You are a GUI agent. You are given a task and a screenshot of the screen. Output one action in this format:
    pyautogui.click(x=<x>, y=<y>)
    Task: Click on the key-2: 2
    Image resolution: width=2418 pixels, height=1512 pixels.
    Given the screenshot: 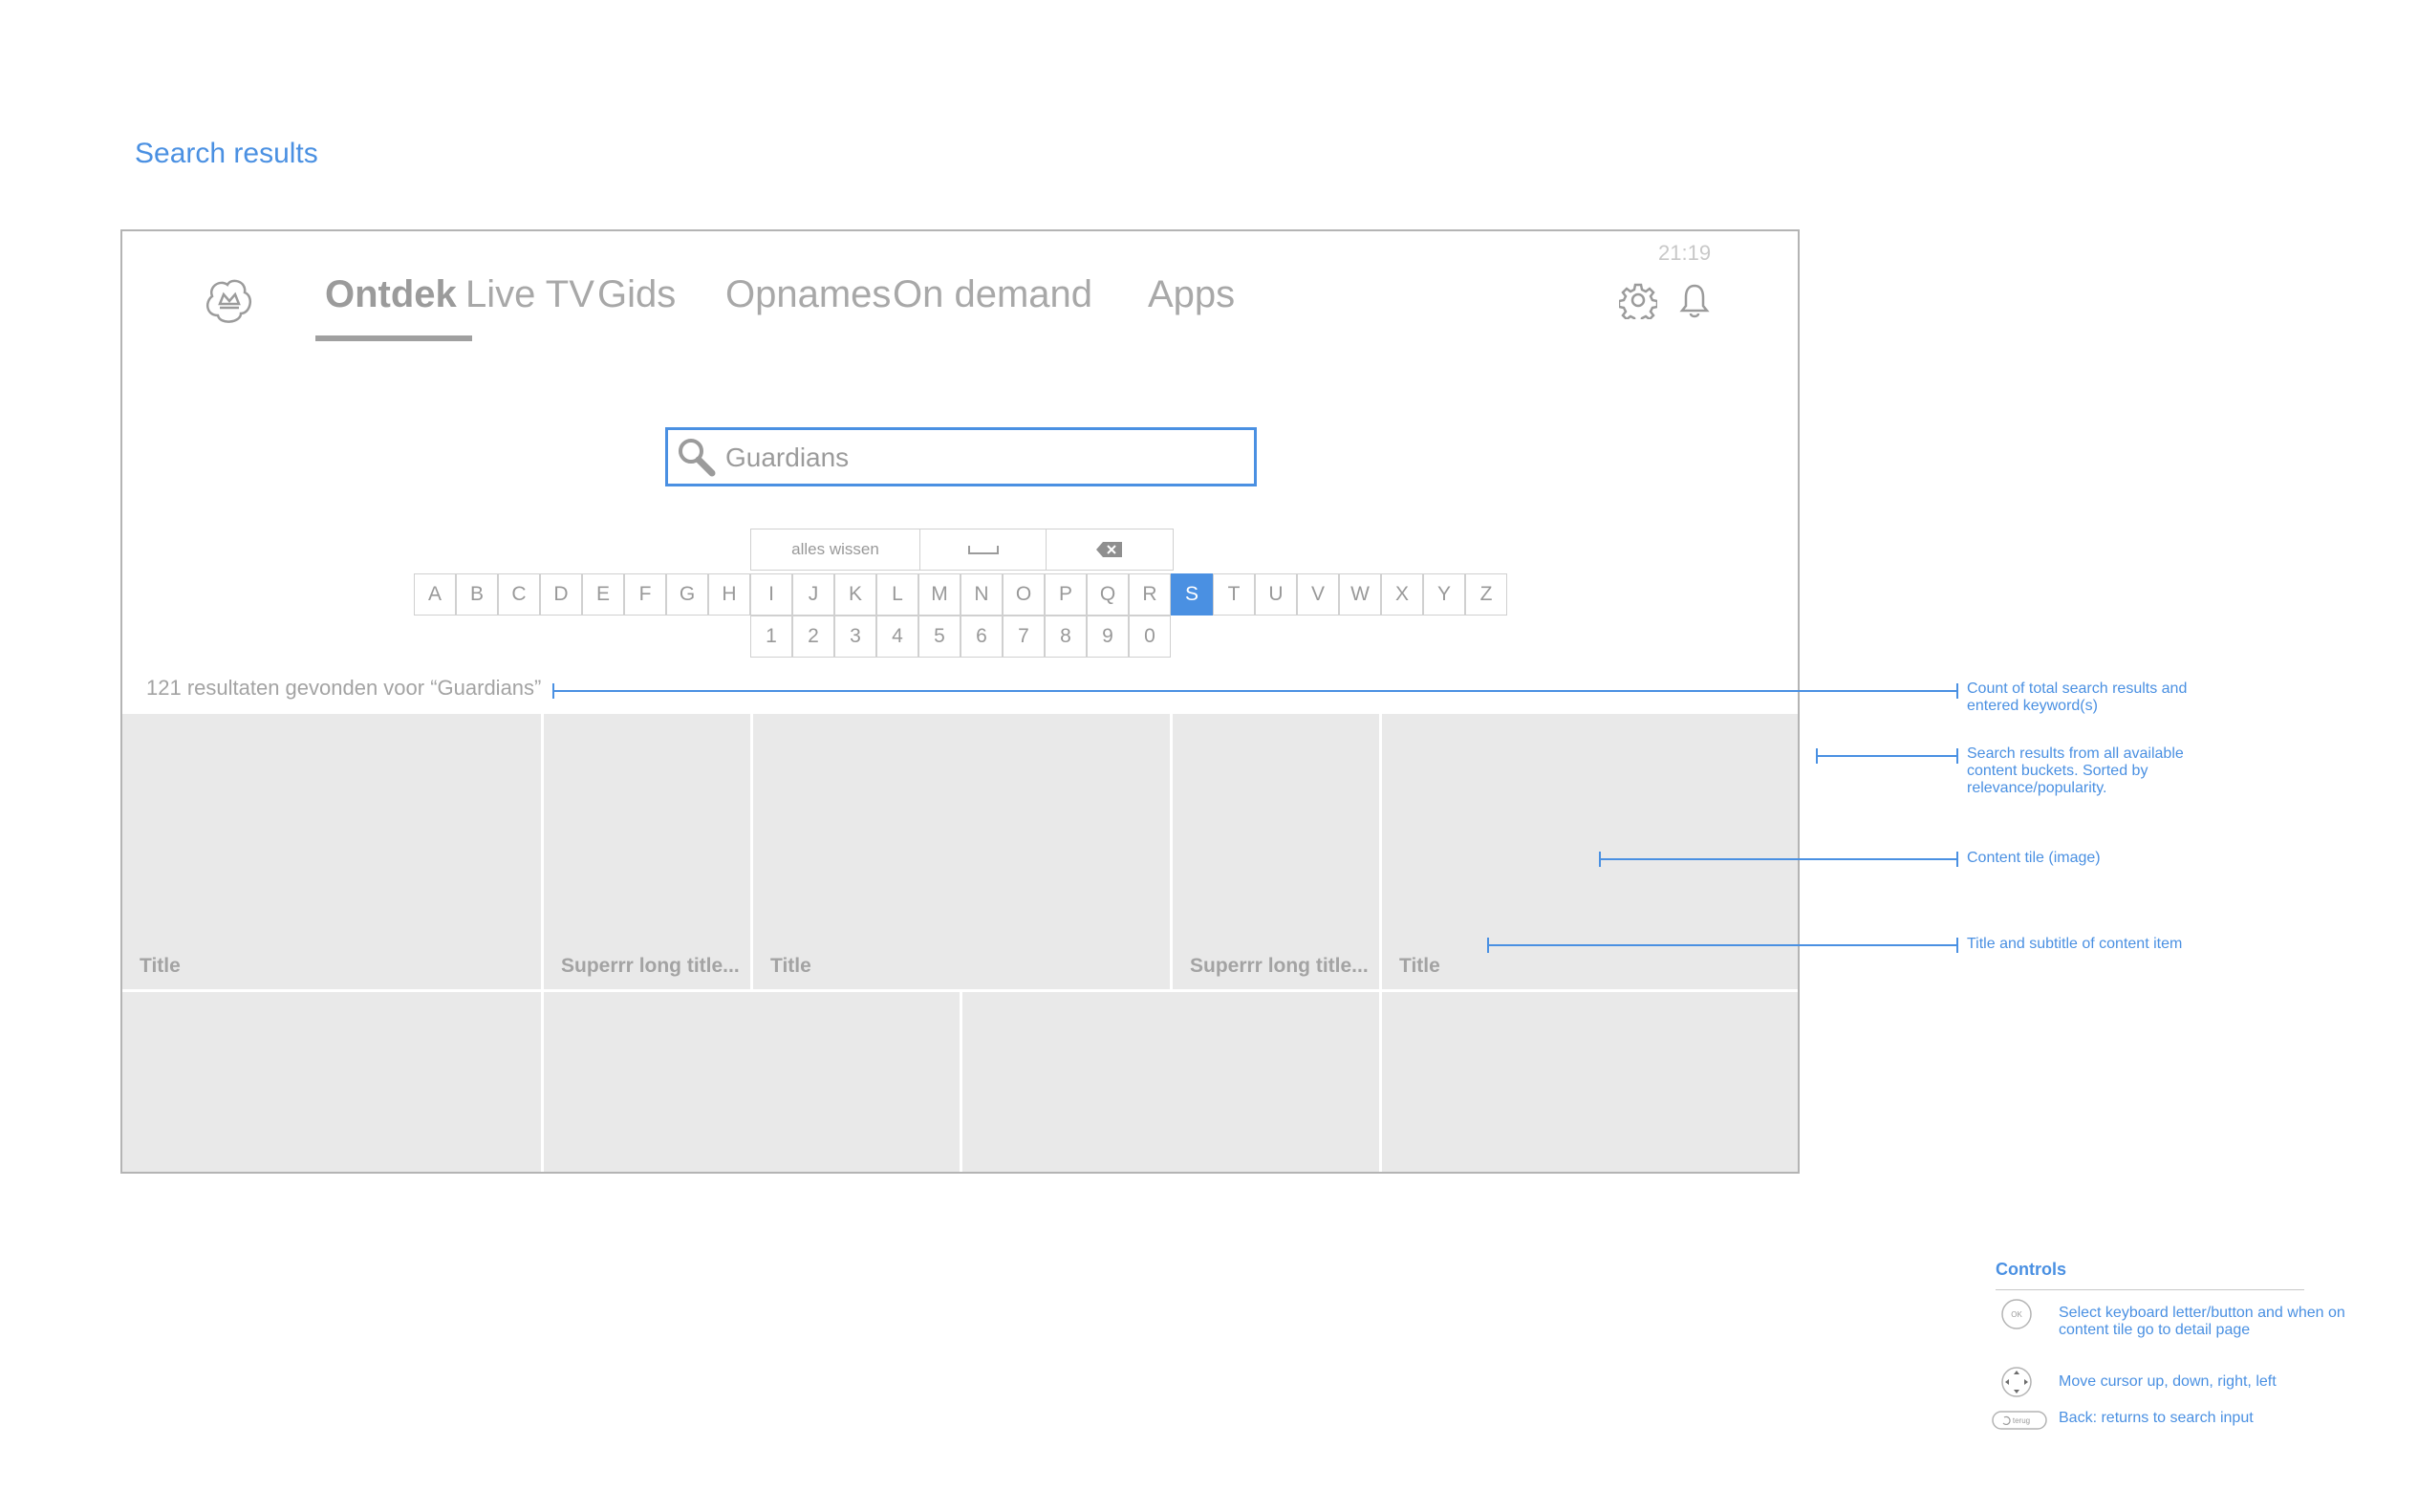 What is the action you would take?
    pyautogui.click(x=813, y=637)
    